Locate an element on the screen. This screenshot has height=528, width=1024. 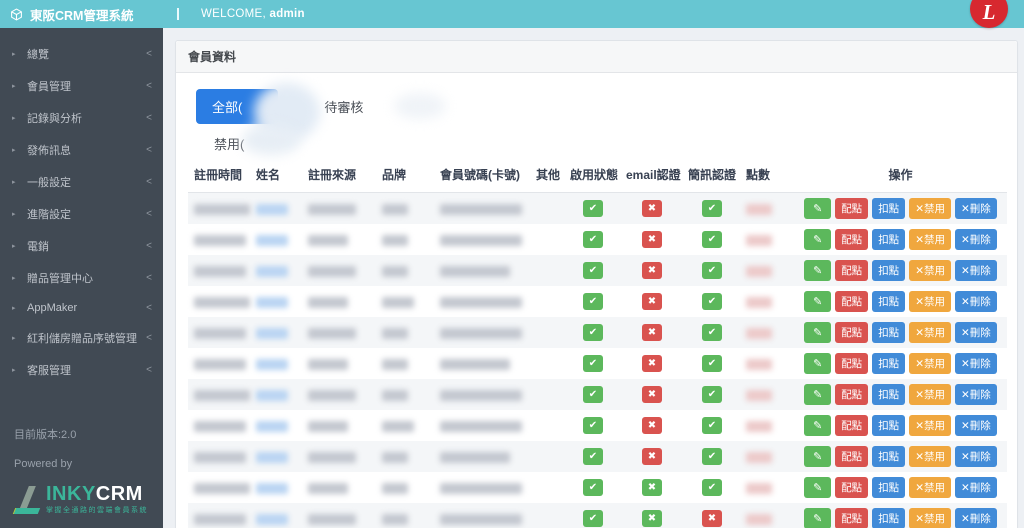
sidebar-item-records-analysis: ▸ 記錄與分析 < is located at coordinates (81, 118).